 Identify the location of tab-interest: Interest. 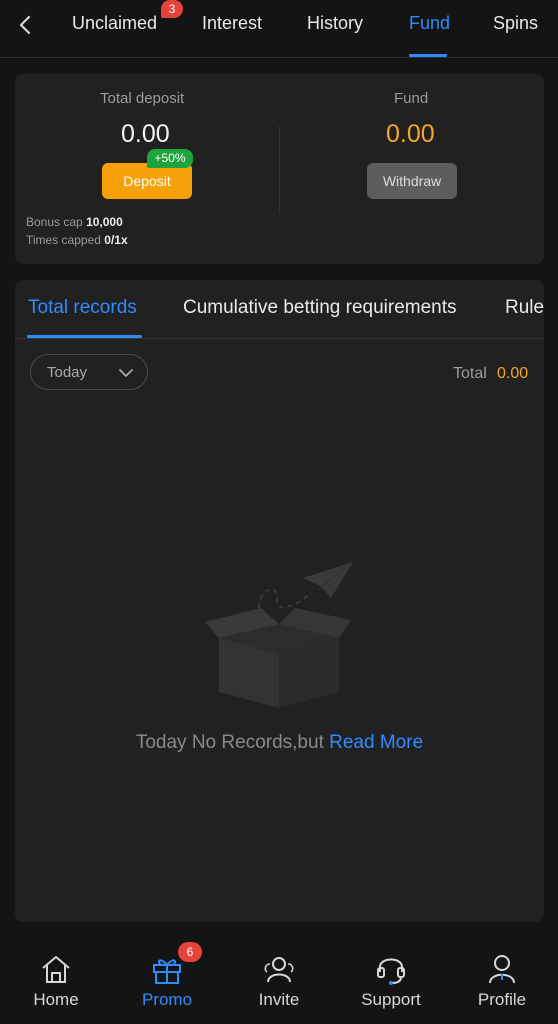
(232, 23).